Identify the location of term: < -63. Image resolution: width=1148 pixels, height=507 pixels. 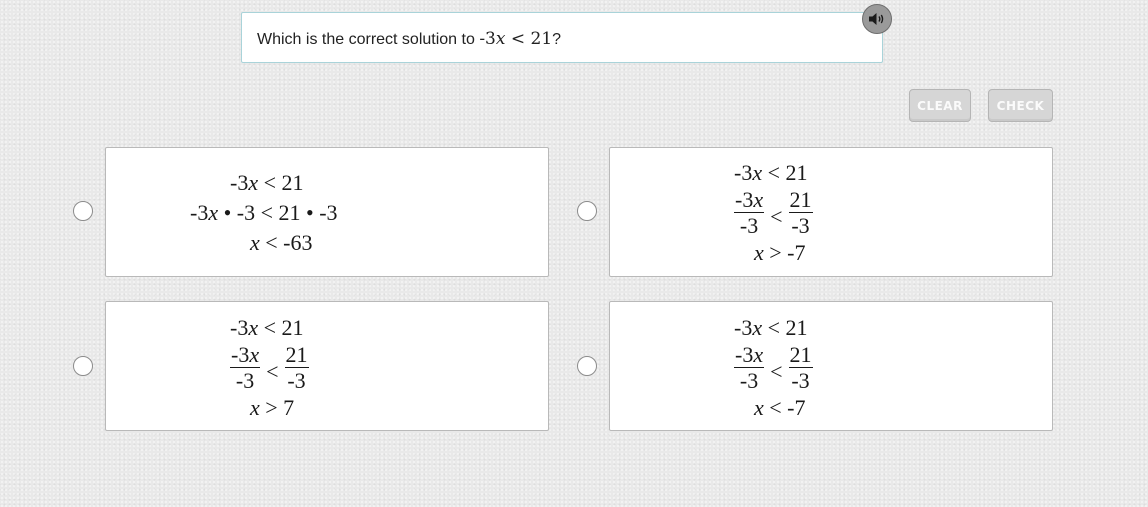
(286, 242).